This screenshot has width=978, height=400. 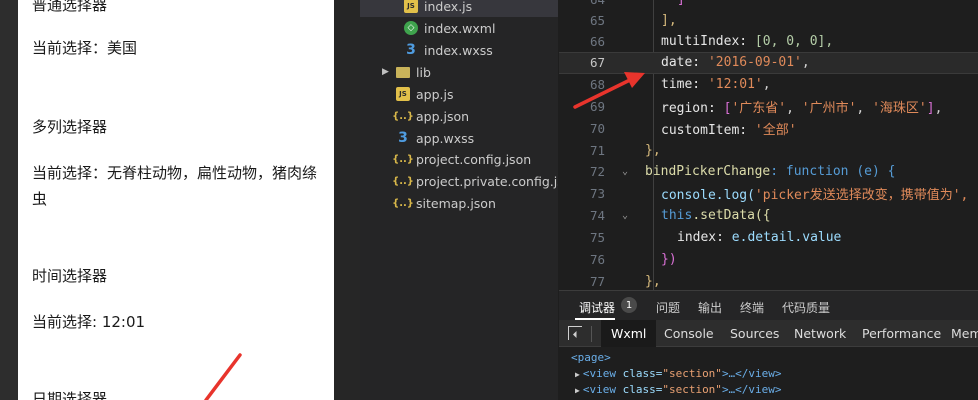 I want to click on code-key: date:, so click(x=684, y=63).